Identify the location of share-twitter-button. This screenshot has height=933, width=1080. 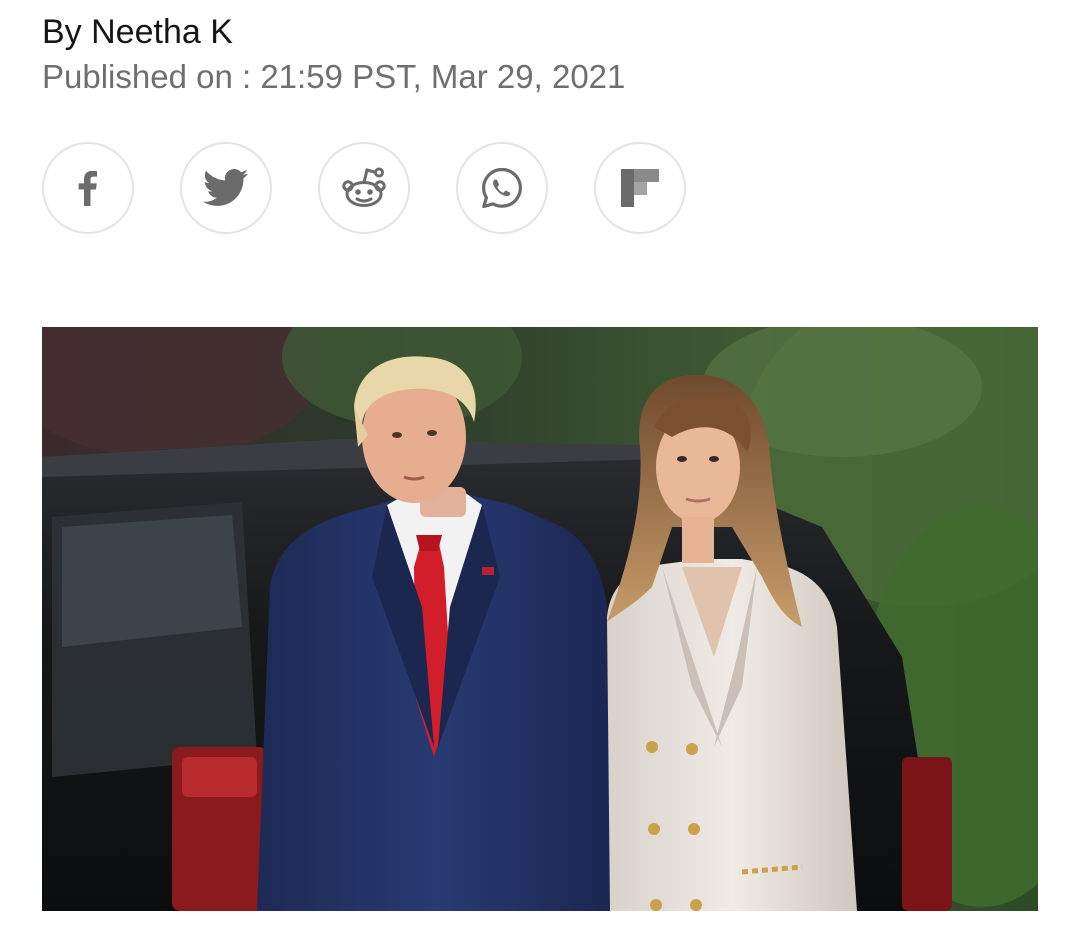
(226, 188).